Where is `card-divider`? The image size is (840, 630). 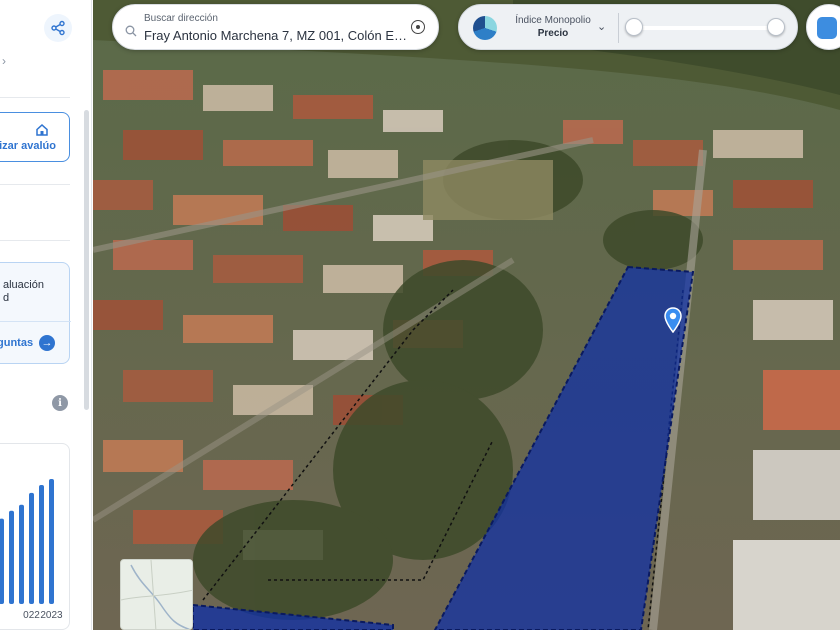 card-divider is located at coordinates (35, 321).